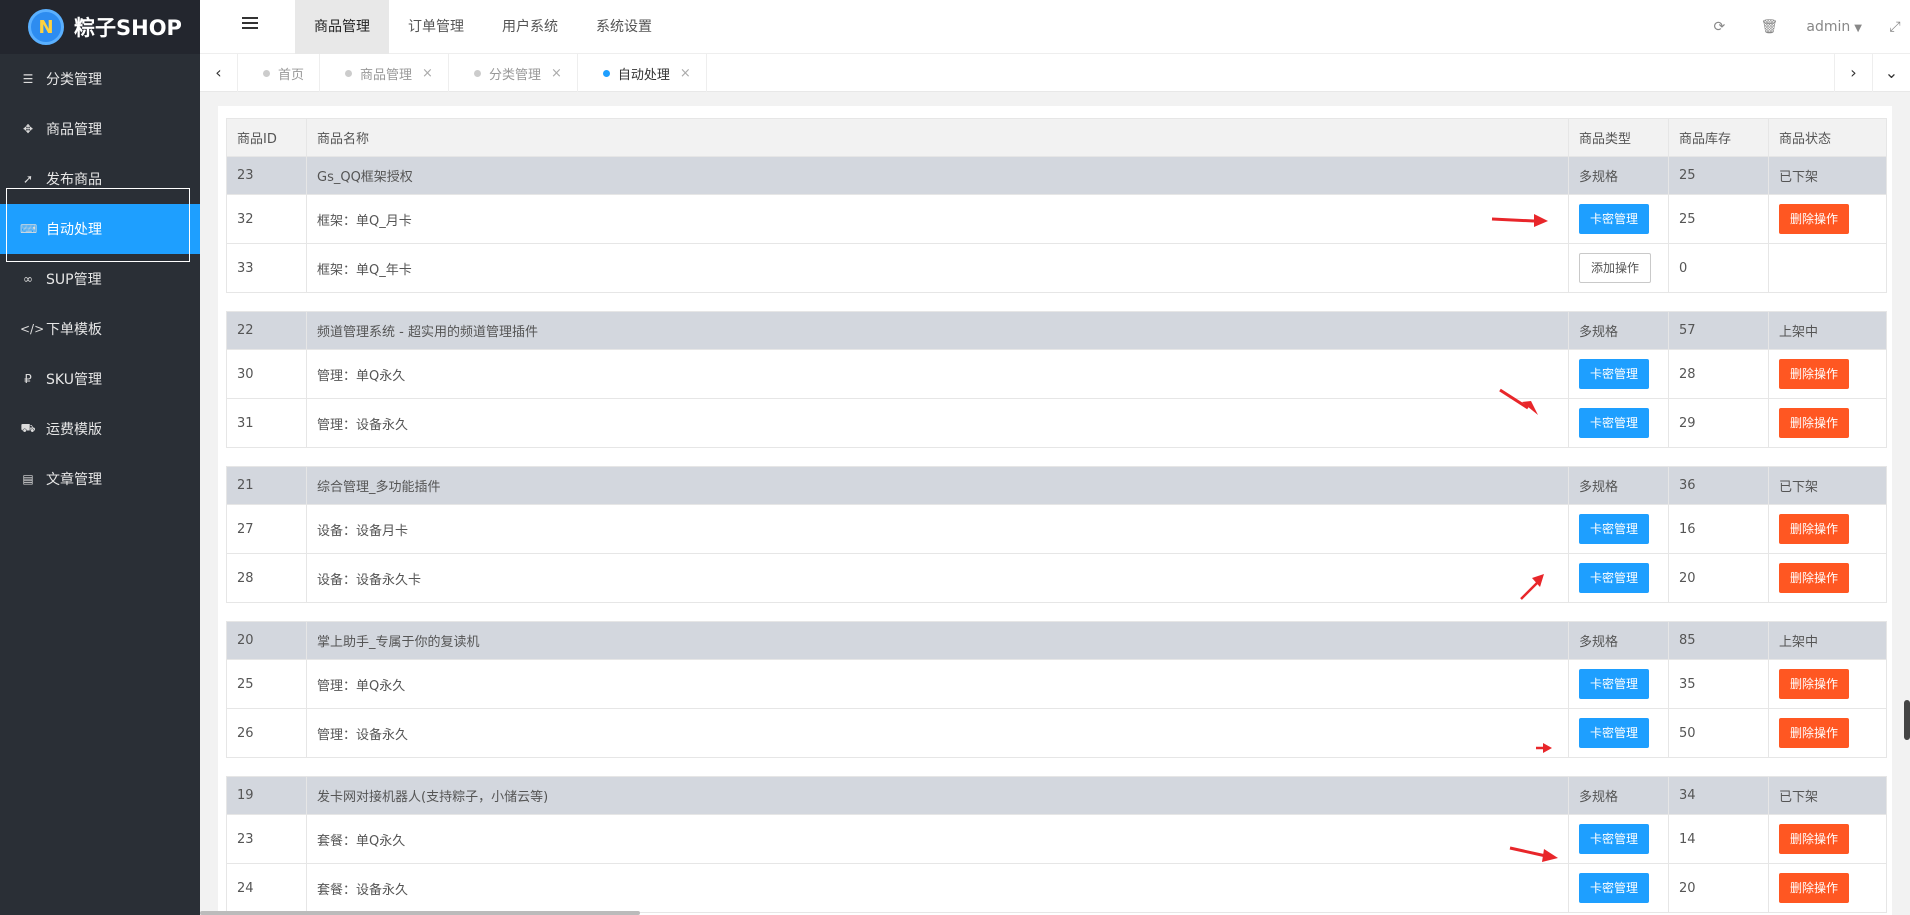 The height and width of the screenshot is (915, 1910). What do you see at coordinates (1056, 268) in the screenshot?
I see `sku-row: 33 框架：单Q_年卡 添加操作 0` at bounding box center [1056, 268].